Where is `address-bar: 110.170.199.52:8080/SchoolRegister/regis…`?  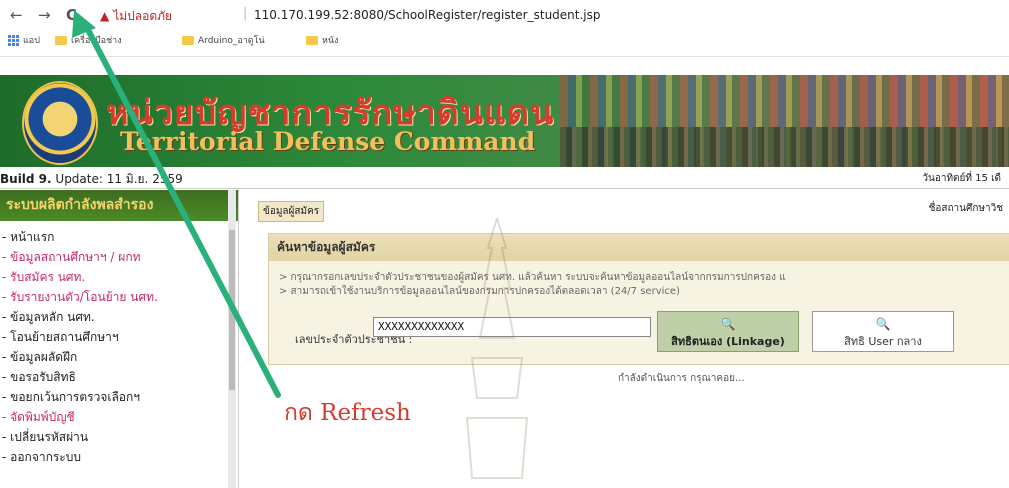 address-bar: 110.170.199.52:8080/SchoolRegister/regis… is located at coordinates (427, 15).